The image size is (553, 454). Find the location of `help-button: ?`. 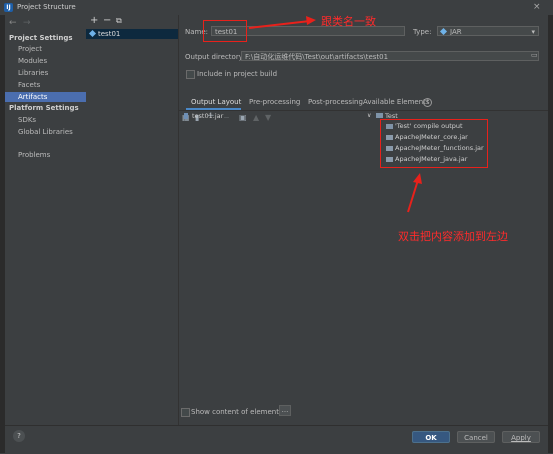

help-button: ? is located at coordinates (19, 436).